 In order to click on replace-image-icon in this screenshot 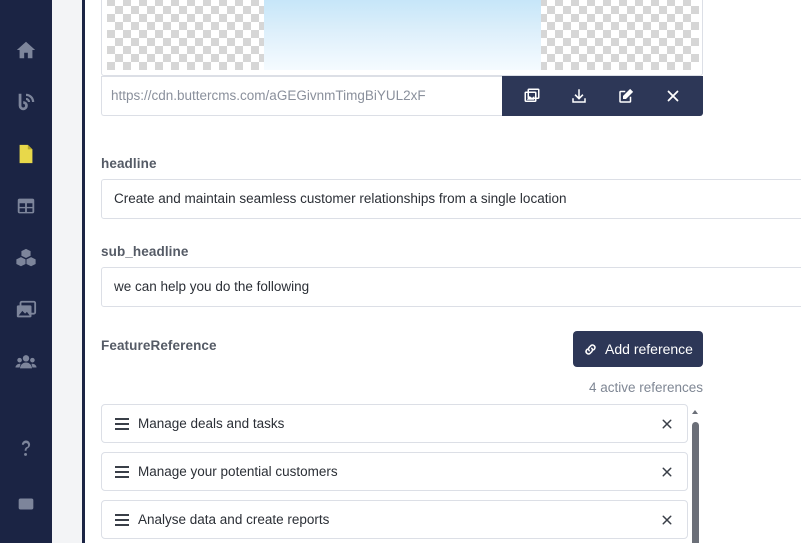, I will do `click(532, 95)`.